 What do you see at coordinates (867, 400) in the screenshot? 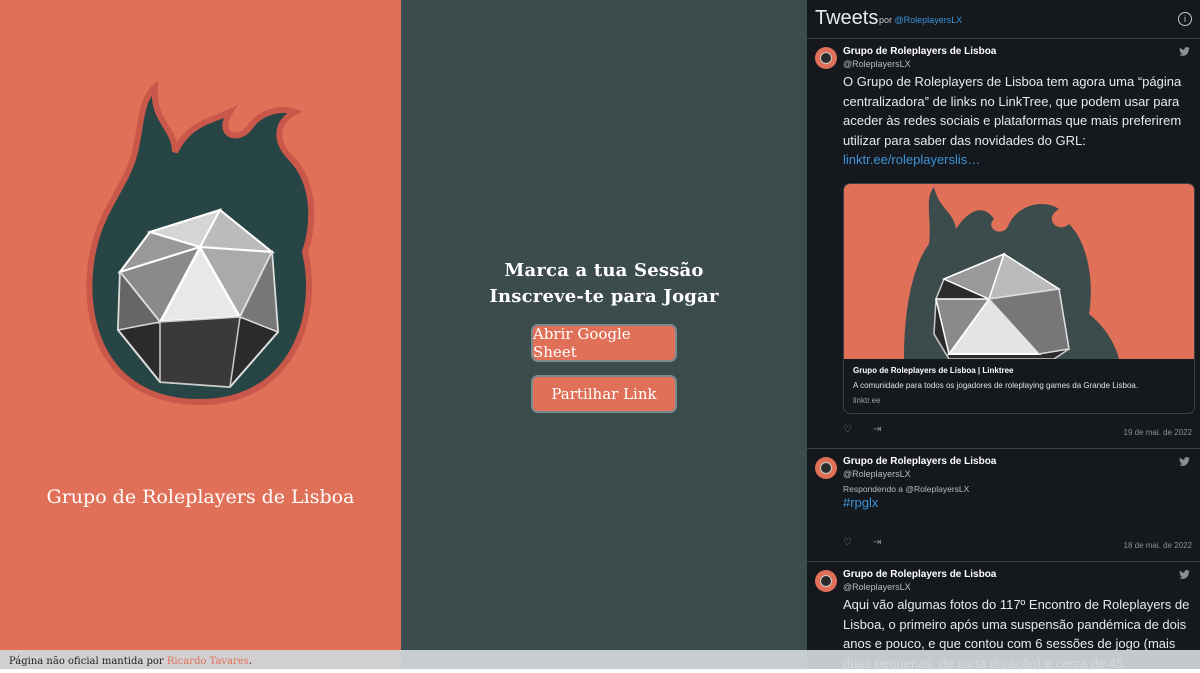
I see `card-domain: linktr.ee` at bounding box center [867, 400].